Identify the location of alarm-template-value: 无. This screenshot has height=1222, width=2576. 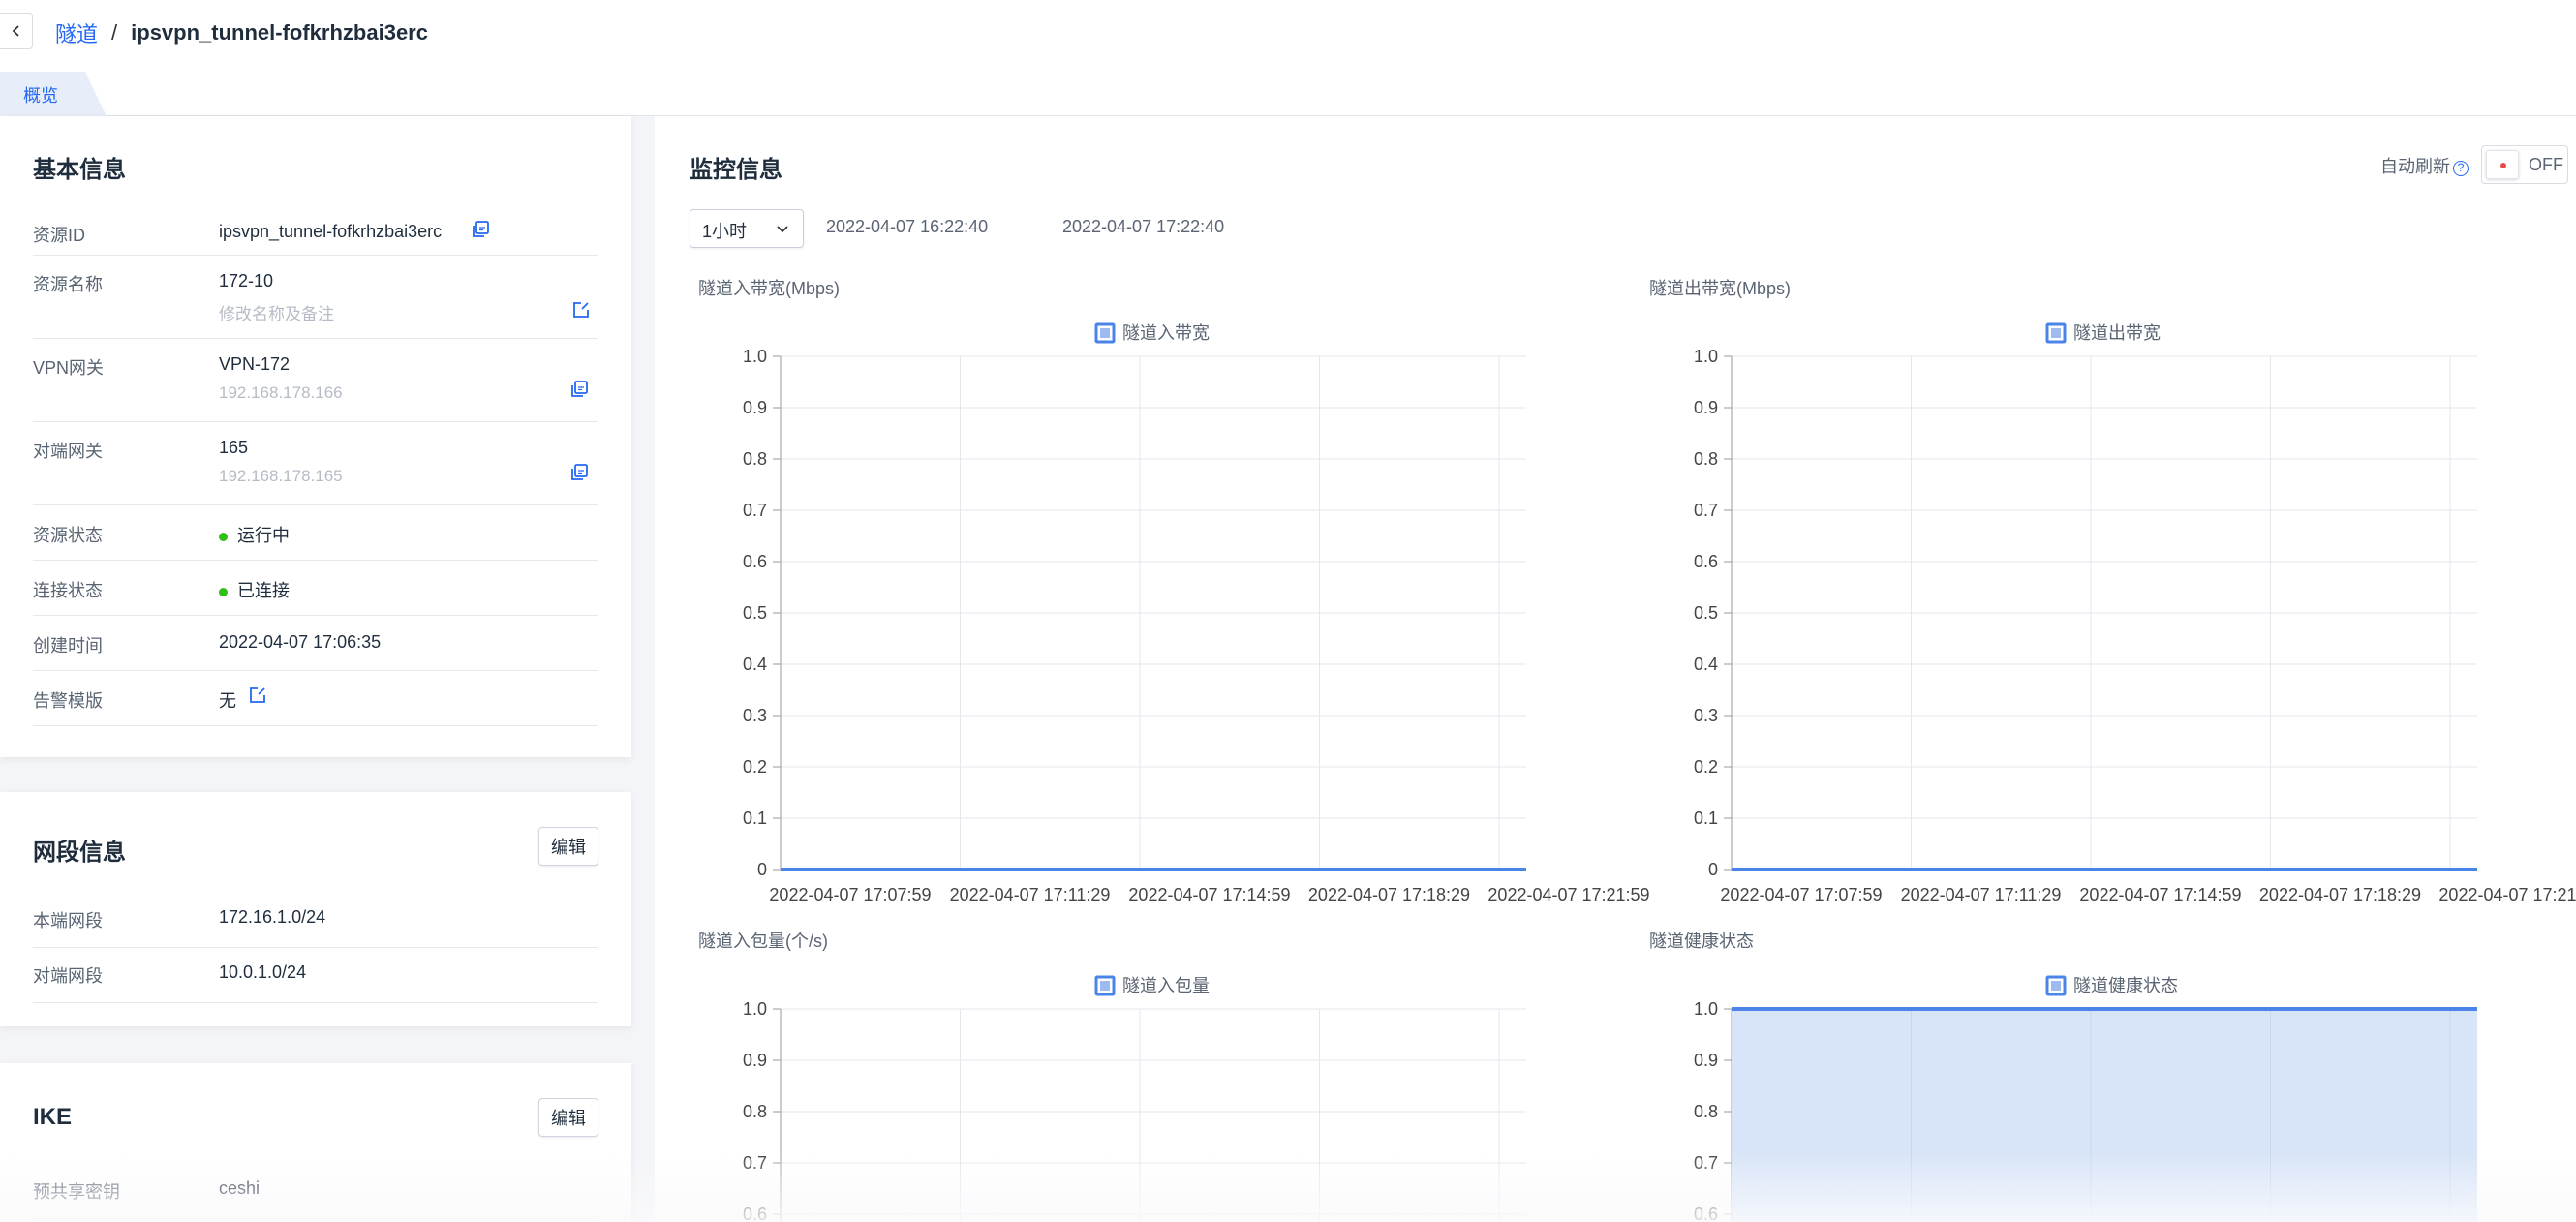
(227, 701).